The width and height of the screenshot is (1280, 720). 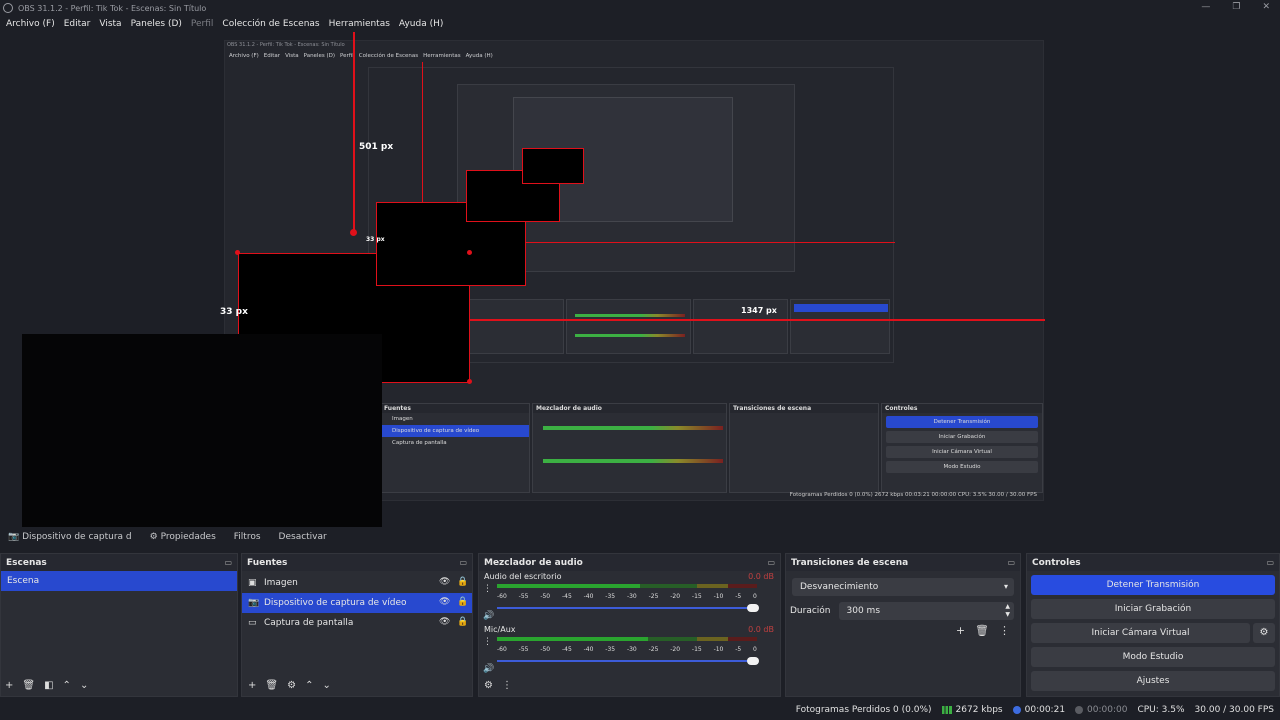 I want to click on scenes-dock-header: Escenas ▭, so click(x=119, y=562).